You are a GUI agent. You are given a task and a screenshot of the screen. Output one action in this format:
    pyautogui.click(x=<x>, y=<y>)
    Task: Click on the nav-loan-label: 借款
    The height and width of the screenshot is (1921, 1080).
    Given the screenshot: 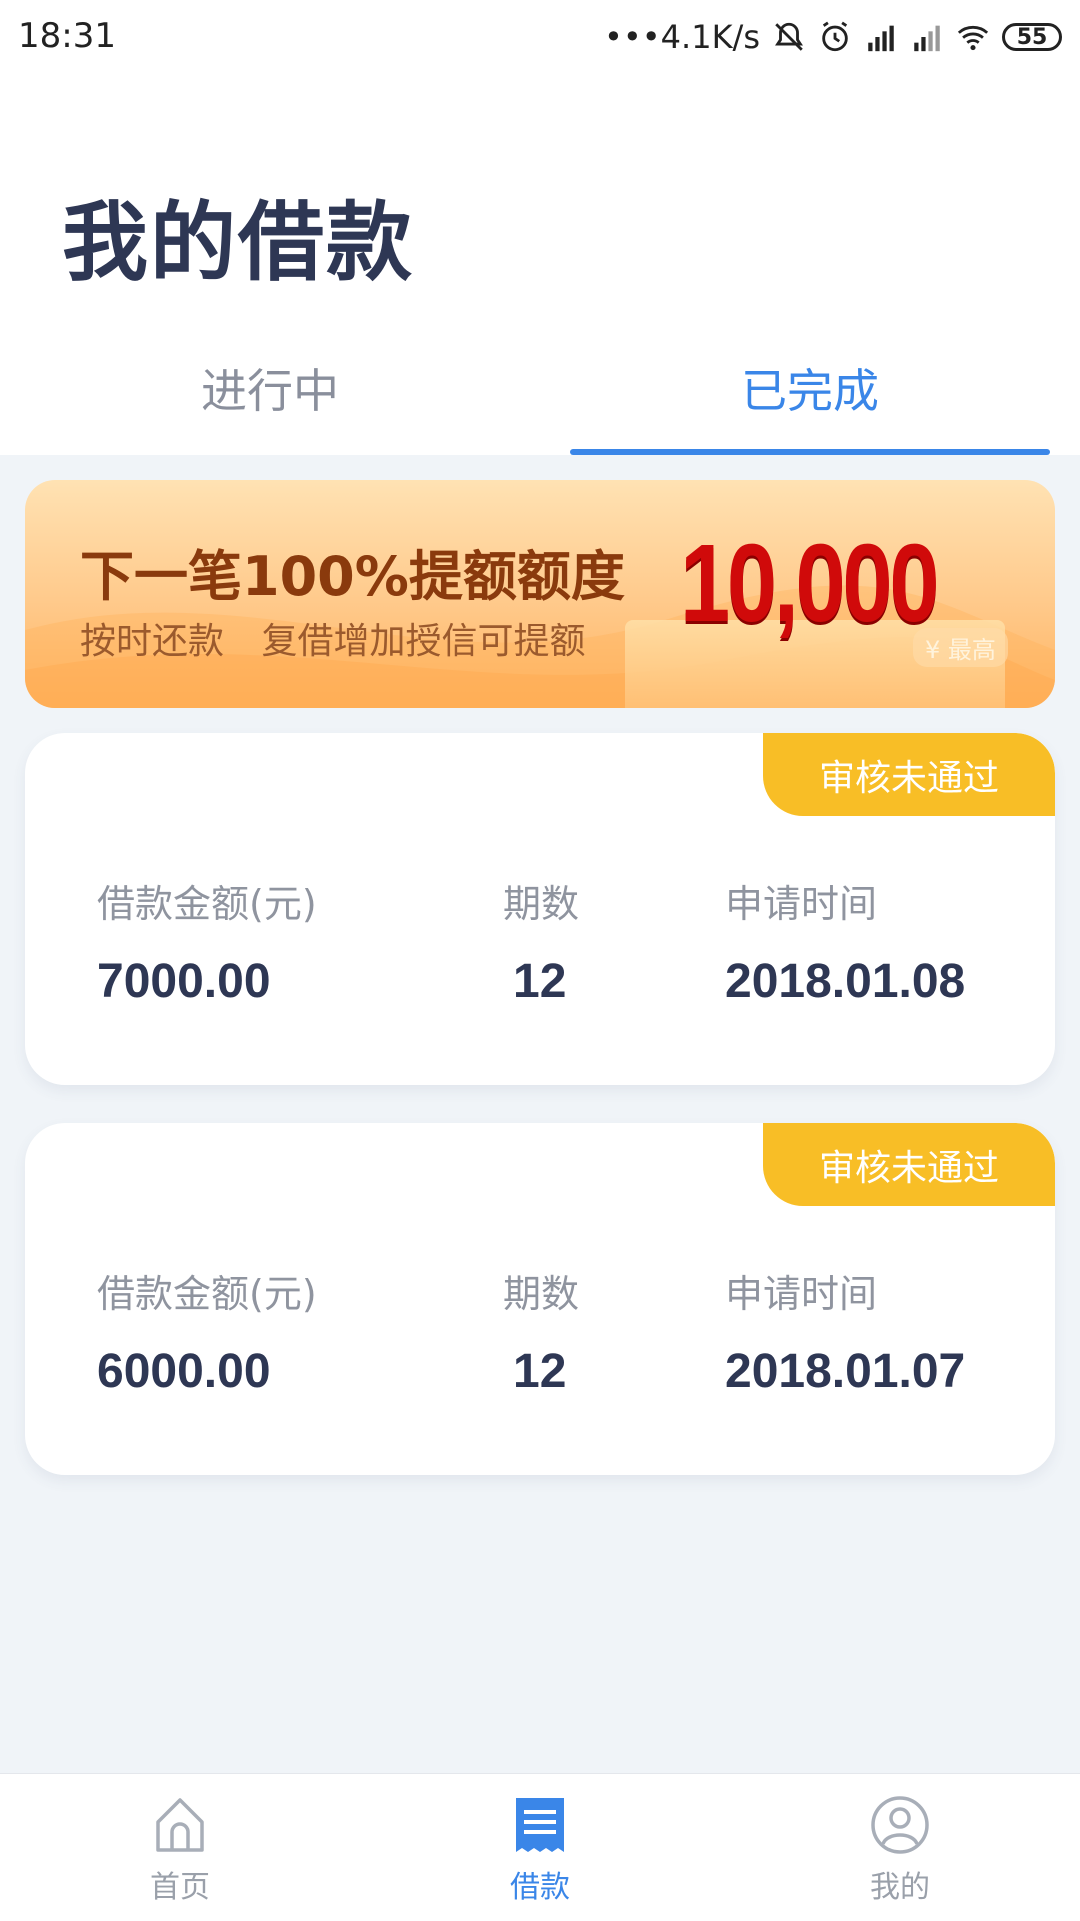 What is the action you would take?
    pyautogui.click(x=540, y=1887)
    